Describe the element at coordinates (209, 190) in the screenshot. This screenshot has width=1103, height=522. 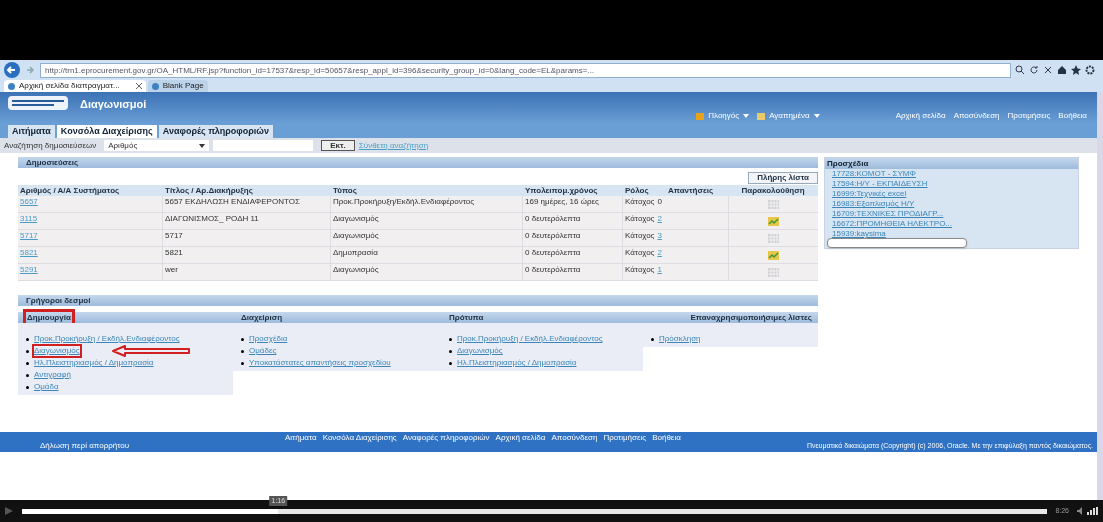
I see `column-header: Τίτλος / Αρ.Διακήρυξης` at that location.